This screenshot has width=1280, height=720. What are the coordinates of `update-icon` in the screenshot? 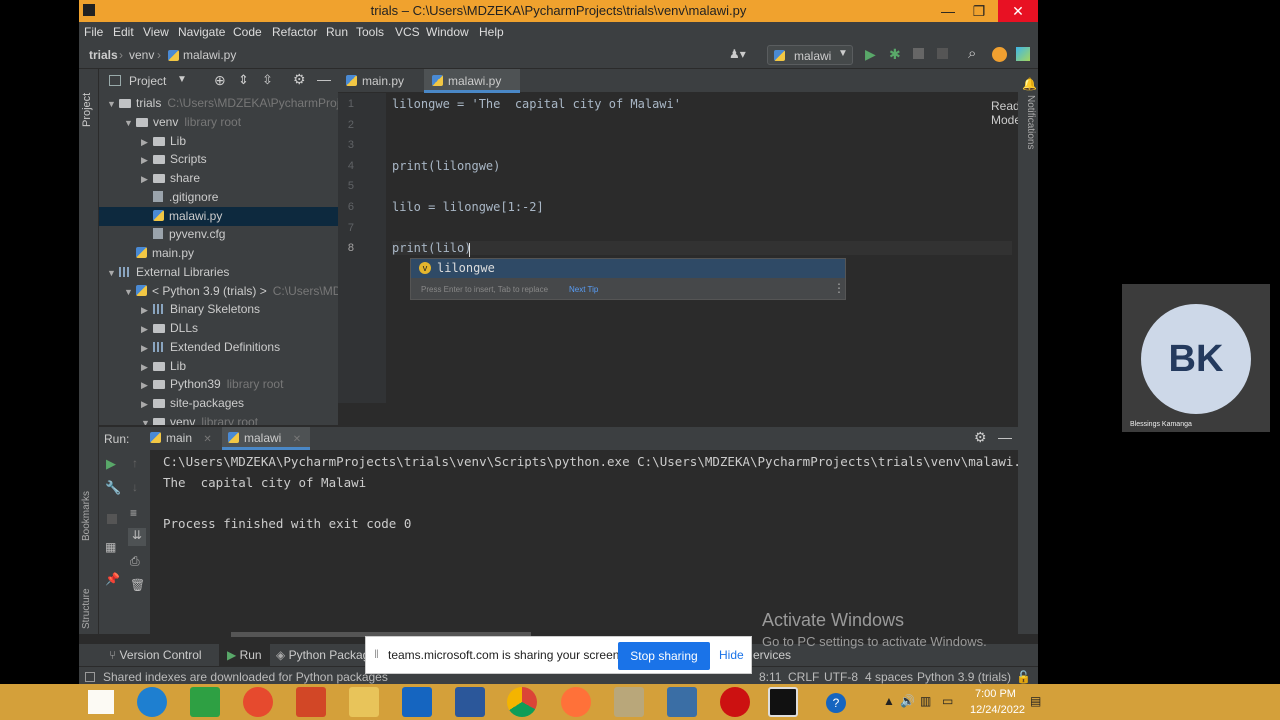 It's located at (999, 54).